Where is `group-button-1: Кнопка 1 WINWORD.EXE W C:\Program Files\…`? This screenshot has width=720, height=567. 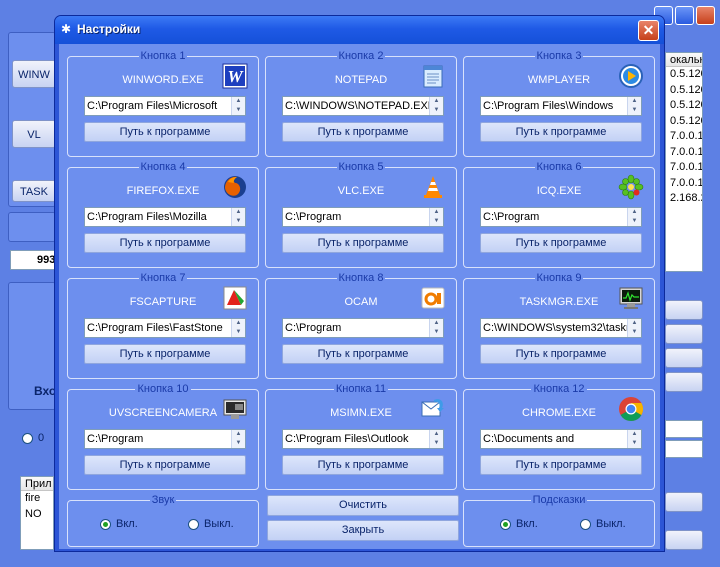
group-button-1: Кнопка 1 WINWORD.EXE W C:\Program Files\… is located at coordinates (163, 103).